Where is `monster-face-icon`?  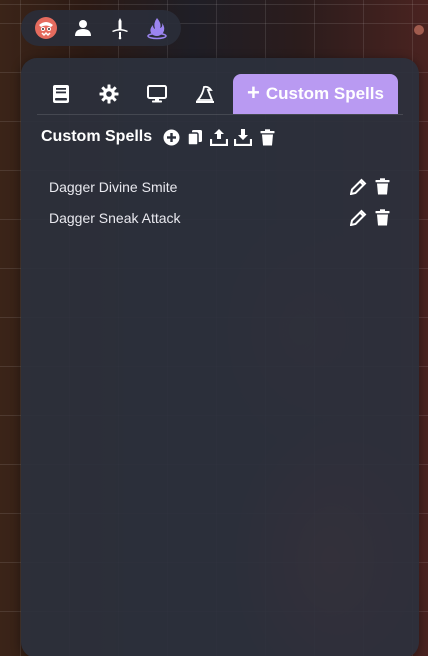
monster-face-icon is located at coordinates (45, 28).